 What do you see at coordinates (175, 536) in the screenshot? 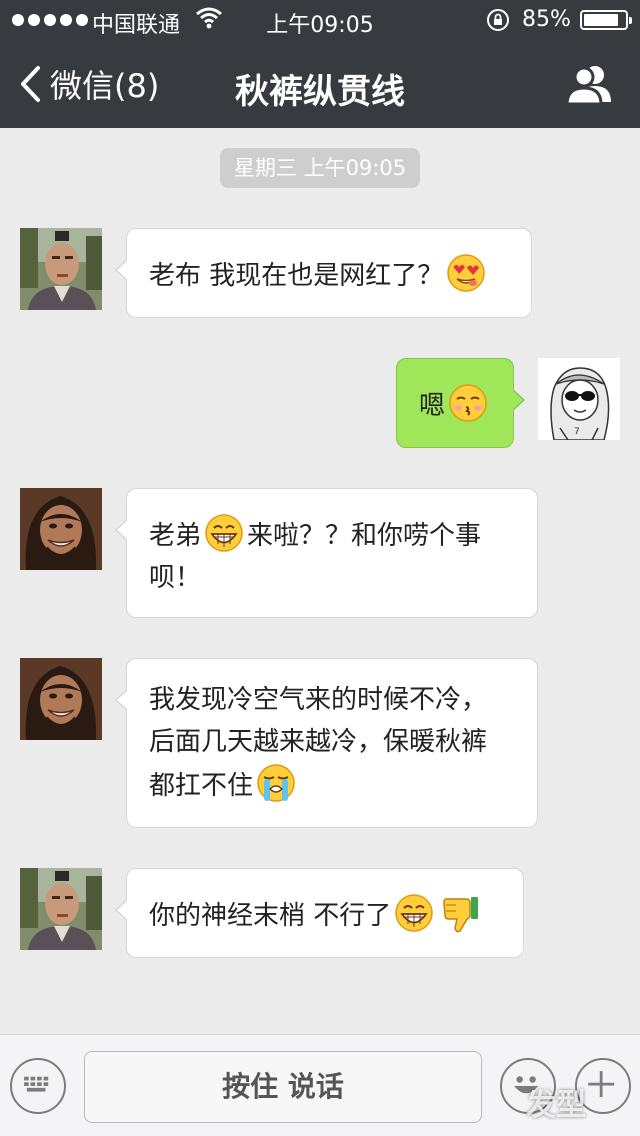
I see `message-text-part: 老弟` at bounding box center [175, 536].